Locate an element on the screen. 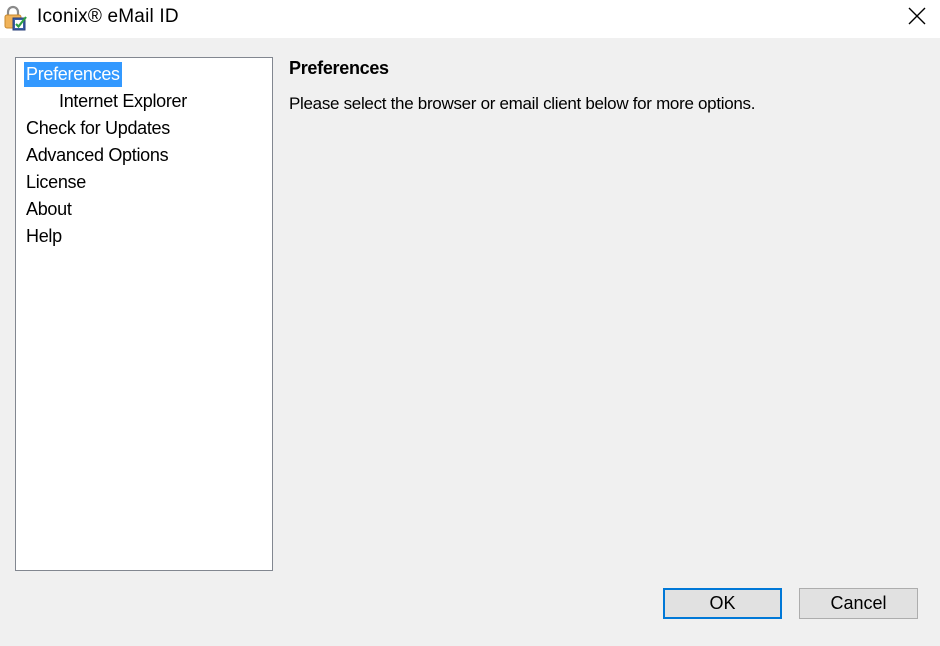  ok-button: OK is located at coordinates (722, 603).